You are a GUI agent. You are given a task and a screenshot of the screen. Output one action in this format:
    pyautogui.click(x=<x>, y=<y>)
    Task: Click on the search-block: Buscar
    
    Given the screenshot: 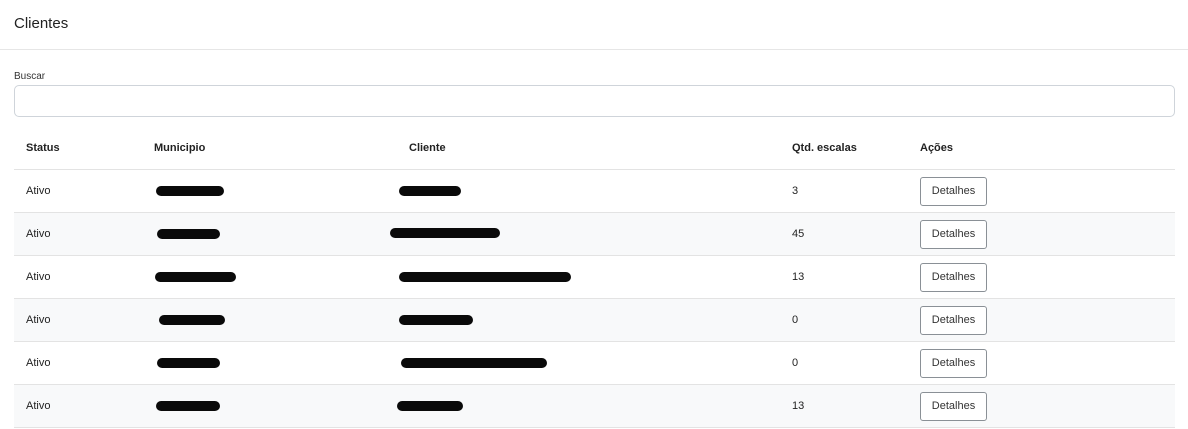 What is the action you would take?
    pyautogui.click(x=594, y=93)
    